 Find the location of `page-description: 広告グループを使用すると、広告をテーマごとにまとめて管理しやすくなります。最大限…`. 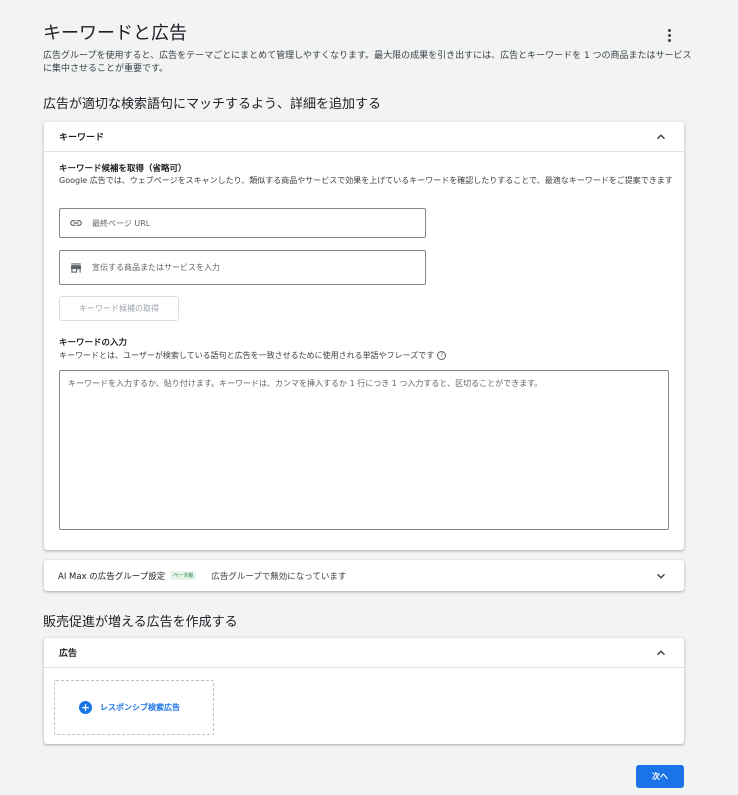

page-description: 広告グループを使用すると、広告をテーマごとにまとめて管理しやすくなります。最大限… is located at coordinates (367, 62).